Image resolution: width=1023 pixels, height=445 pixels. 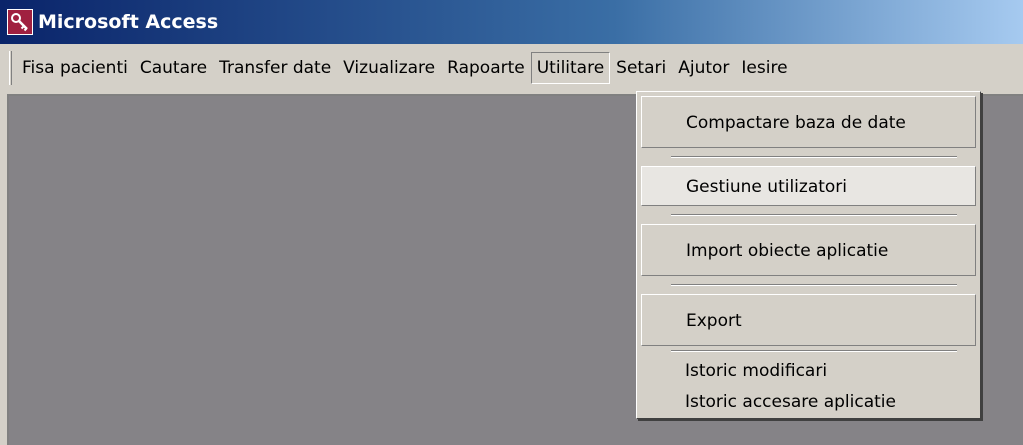 I want to click on access-key-icon, so click(x=20, y=22).